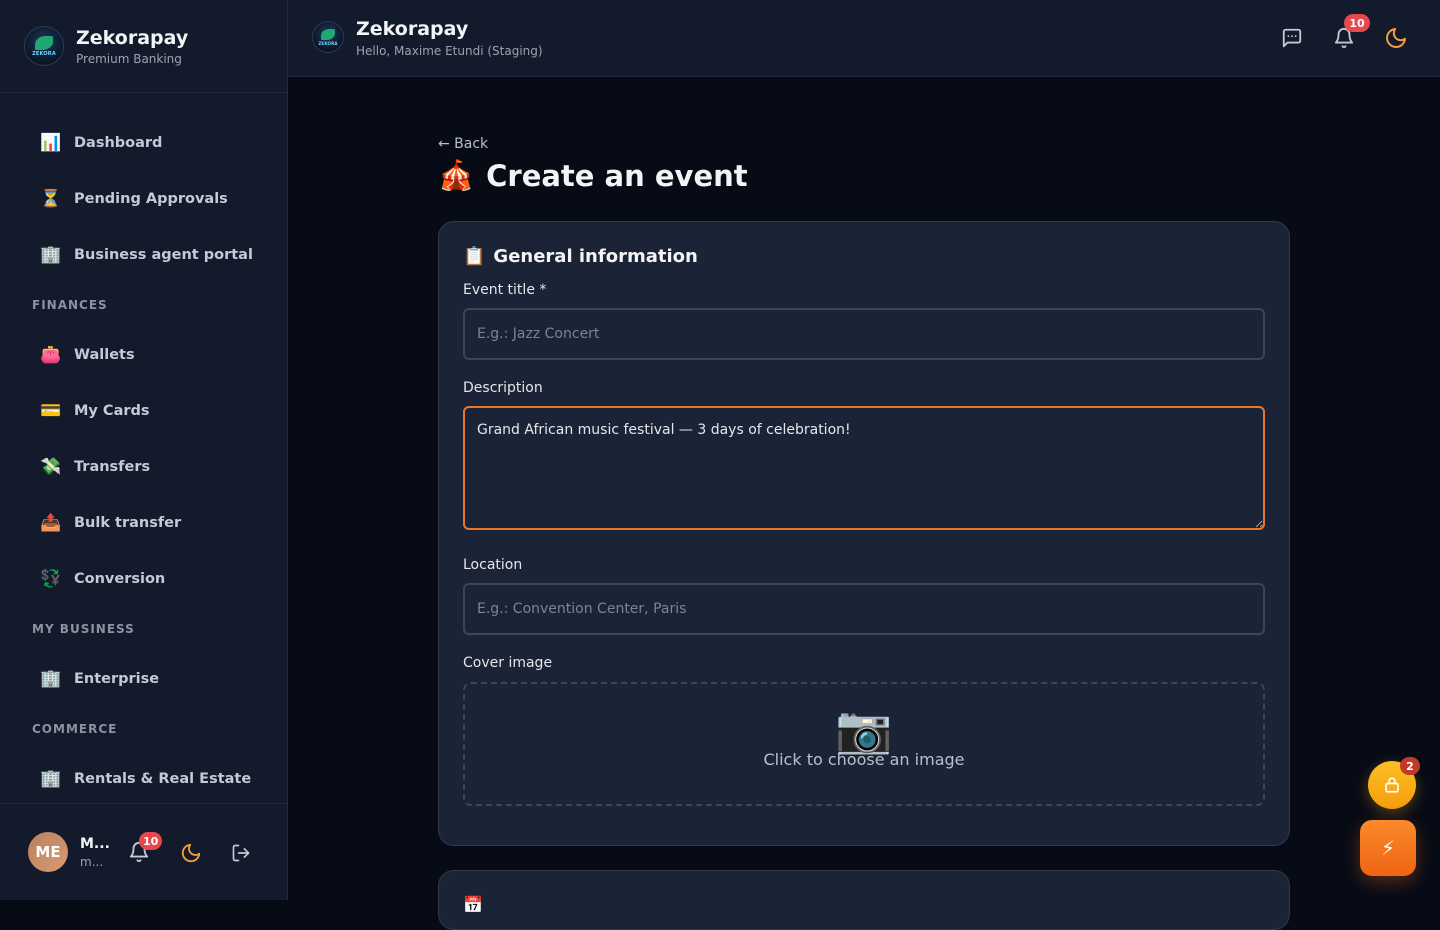 The width and height of the screenshot is (1440, 930). I want to click on upload-hint: Click to choose an image, so click(864, 759).